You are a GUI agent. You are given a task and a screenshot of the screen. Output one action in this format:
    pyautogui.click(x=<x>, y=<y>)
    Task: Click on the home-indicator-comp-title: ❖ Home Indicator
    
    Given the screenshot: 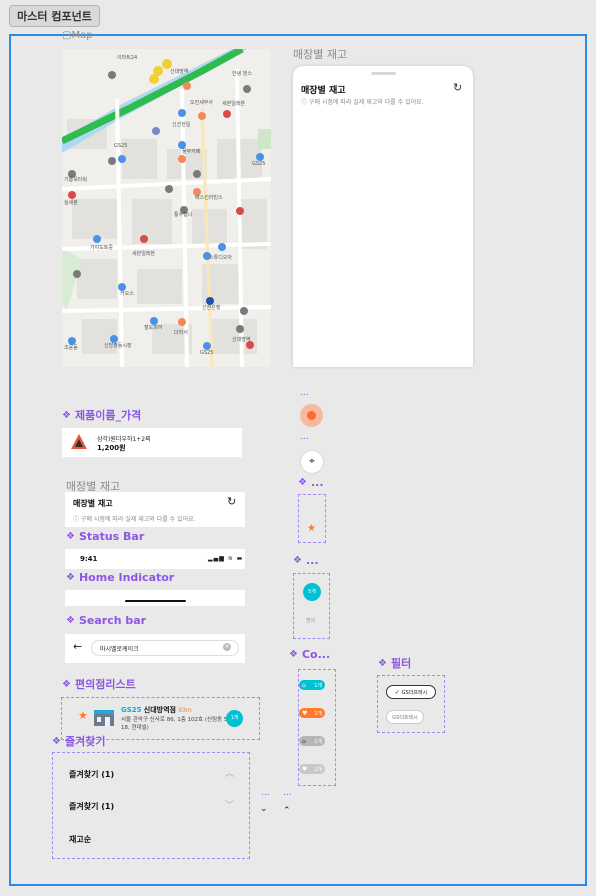 What is the action you would take?
    pyautogui.click(x=120, y=577)
    